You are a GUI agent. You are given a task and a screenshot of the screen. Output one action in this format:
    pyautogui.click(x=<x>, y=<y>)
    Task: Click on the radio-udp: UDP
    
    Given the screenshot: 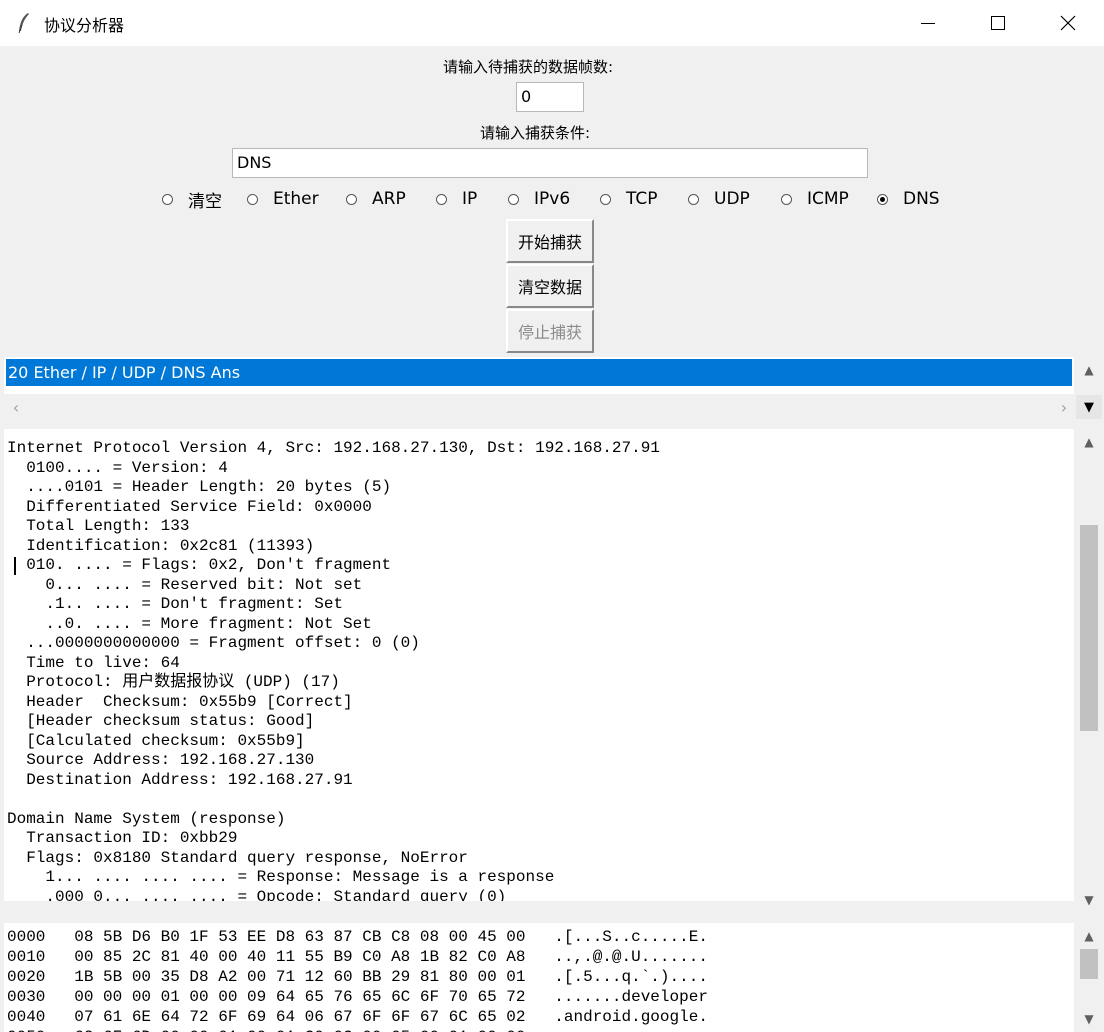 What is the action you would take?
    pyautogui.click(x=719, y=199)
    